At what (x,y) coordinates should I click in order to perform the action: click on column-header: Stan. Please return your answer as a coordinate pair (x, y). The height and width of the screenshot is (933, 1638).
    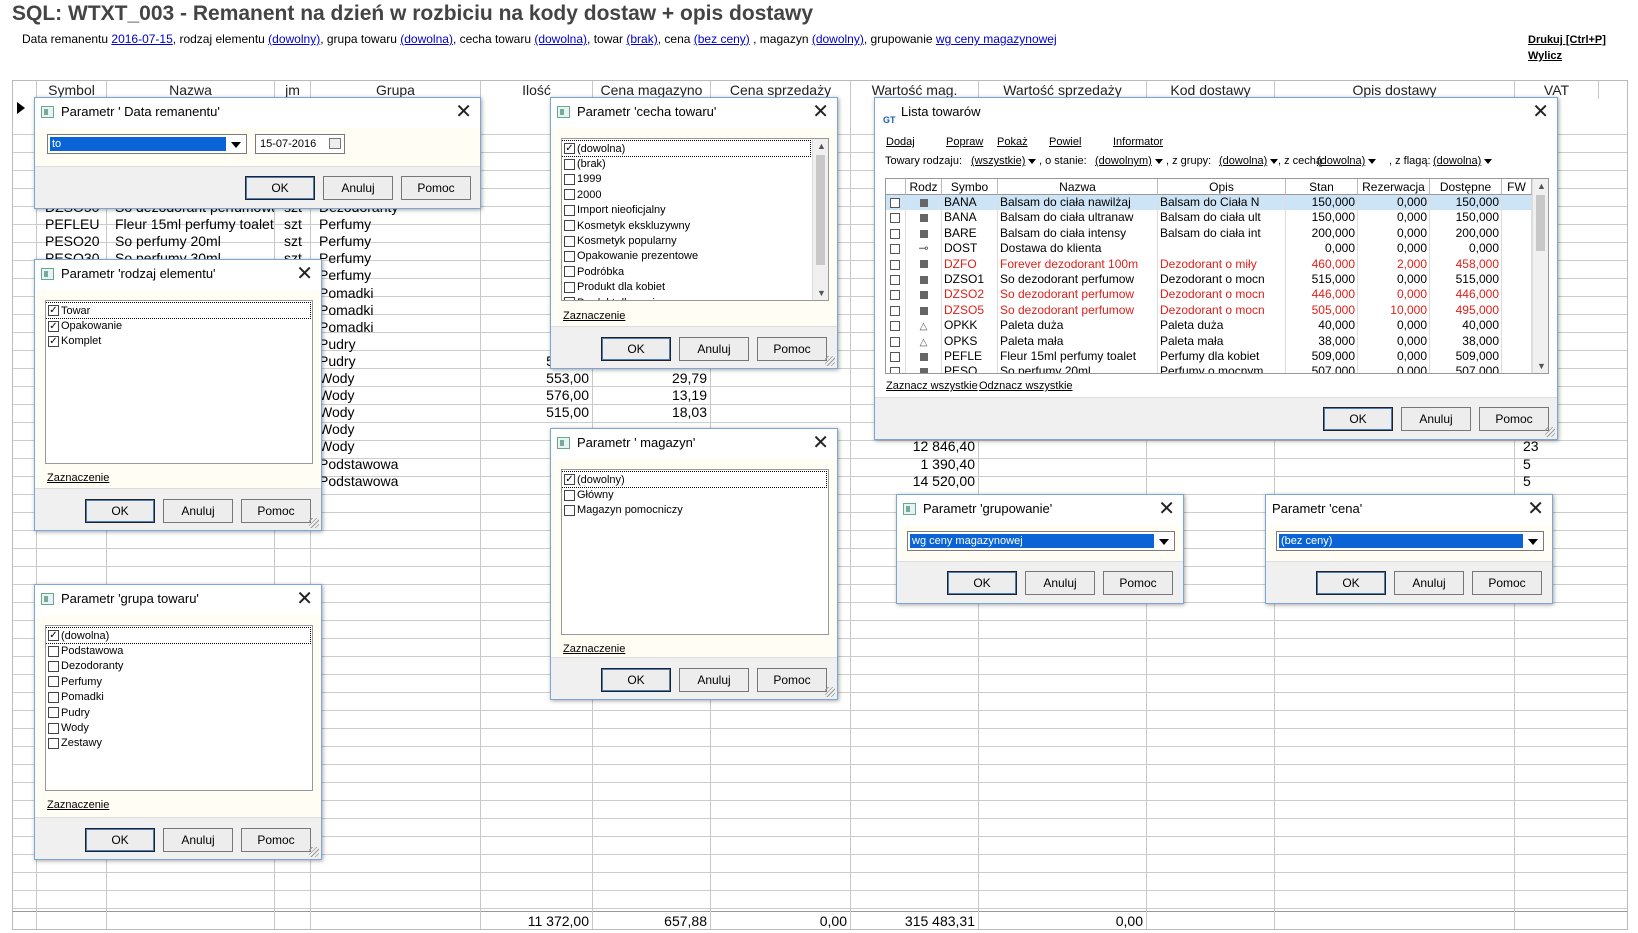
    Looking at the image, I should click on (1322, 187).